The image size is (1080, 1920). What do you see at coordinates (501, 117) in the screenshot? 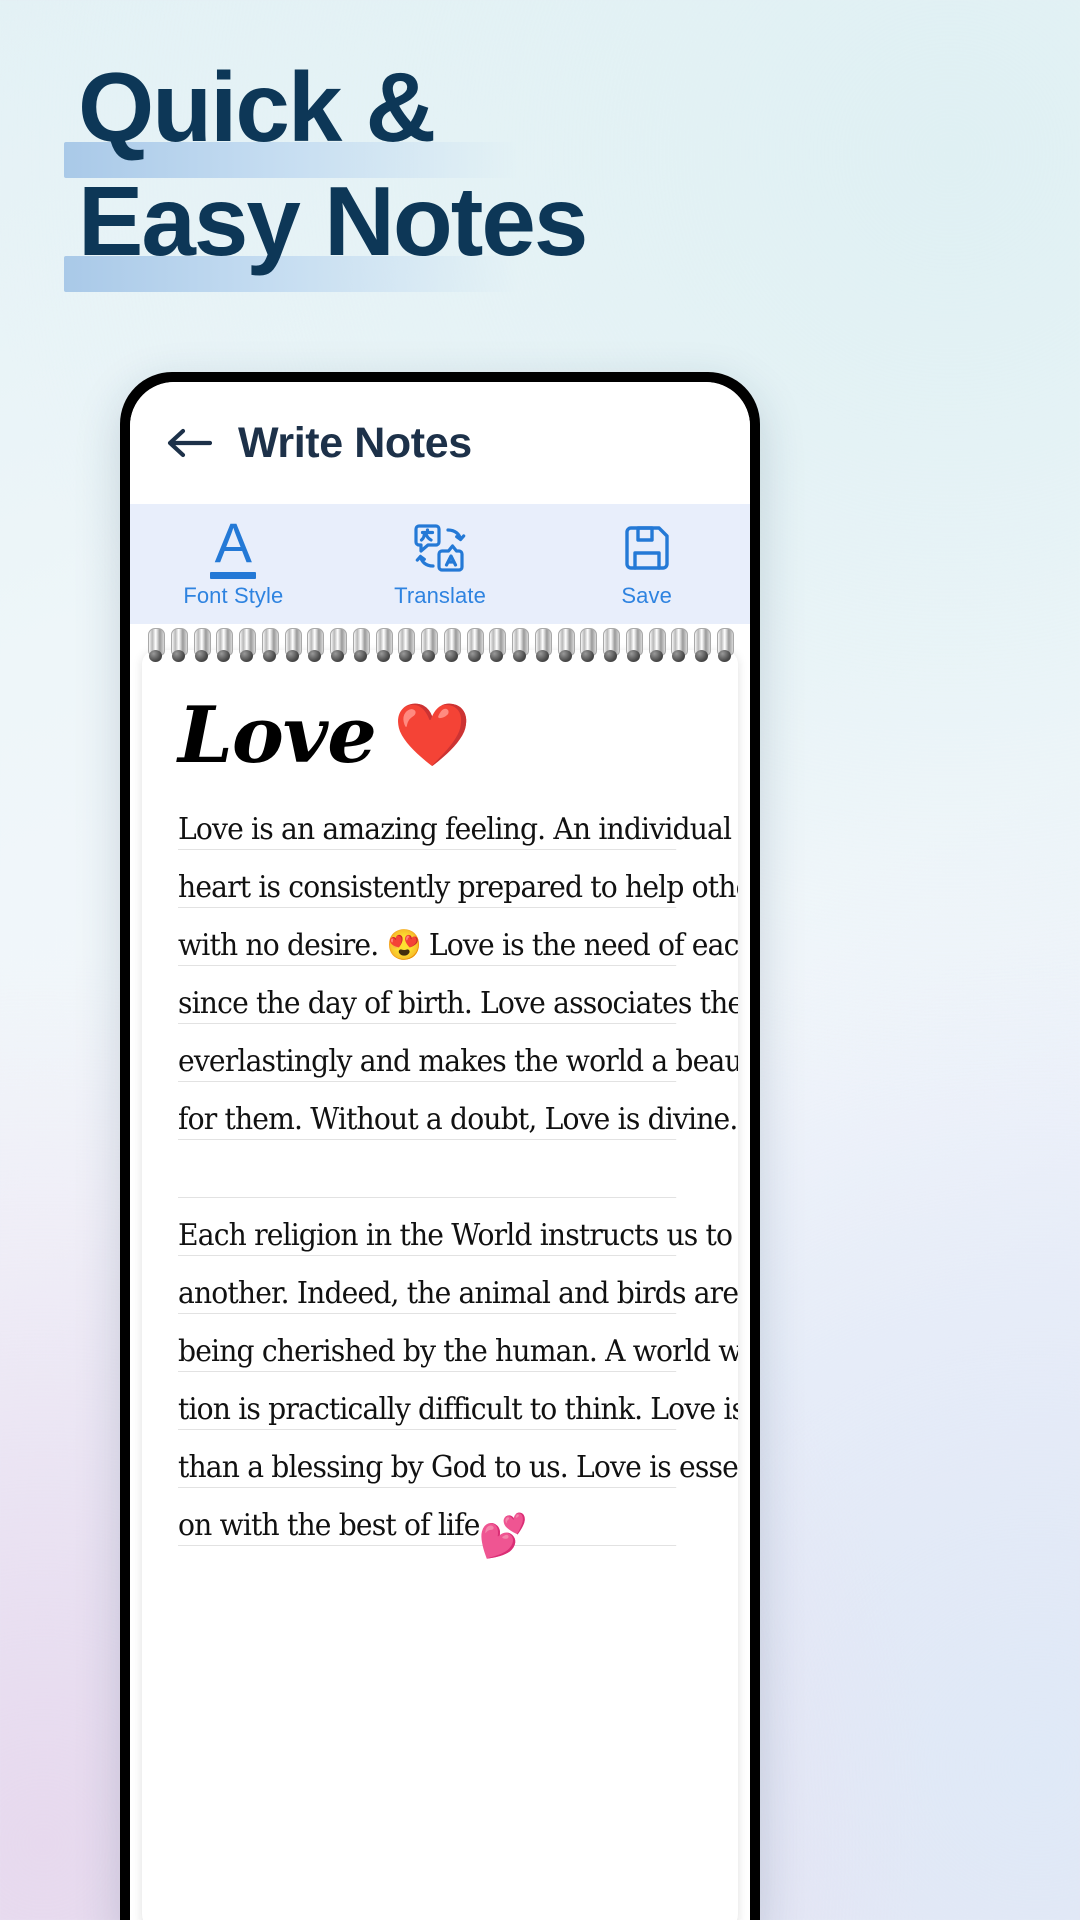
I see `headline-line-1: Quick &` at bounding box center [501, 117].